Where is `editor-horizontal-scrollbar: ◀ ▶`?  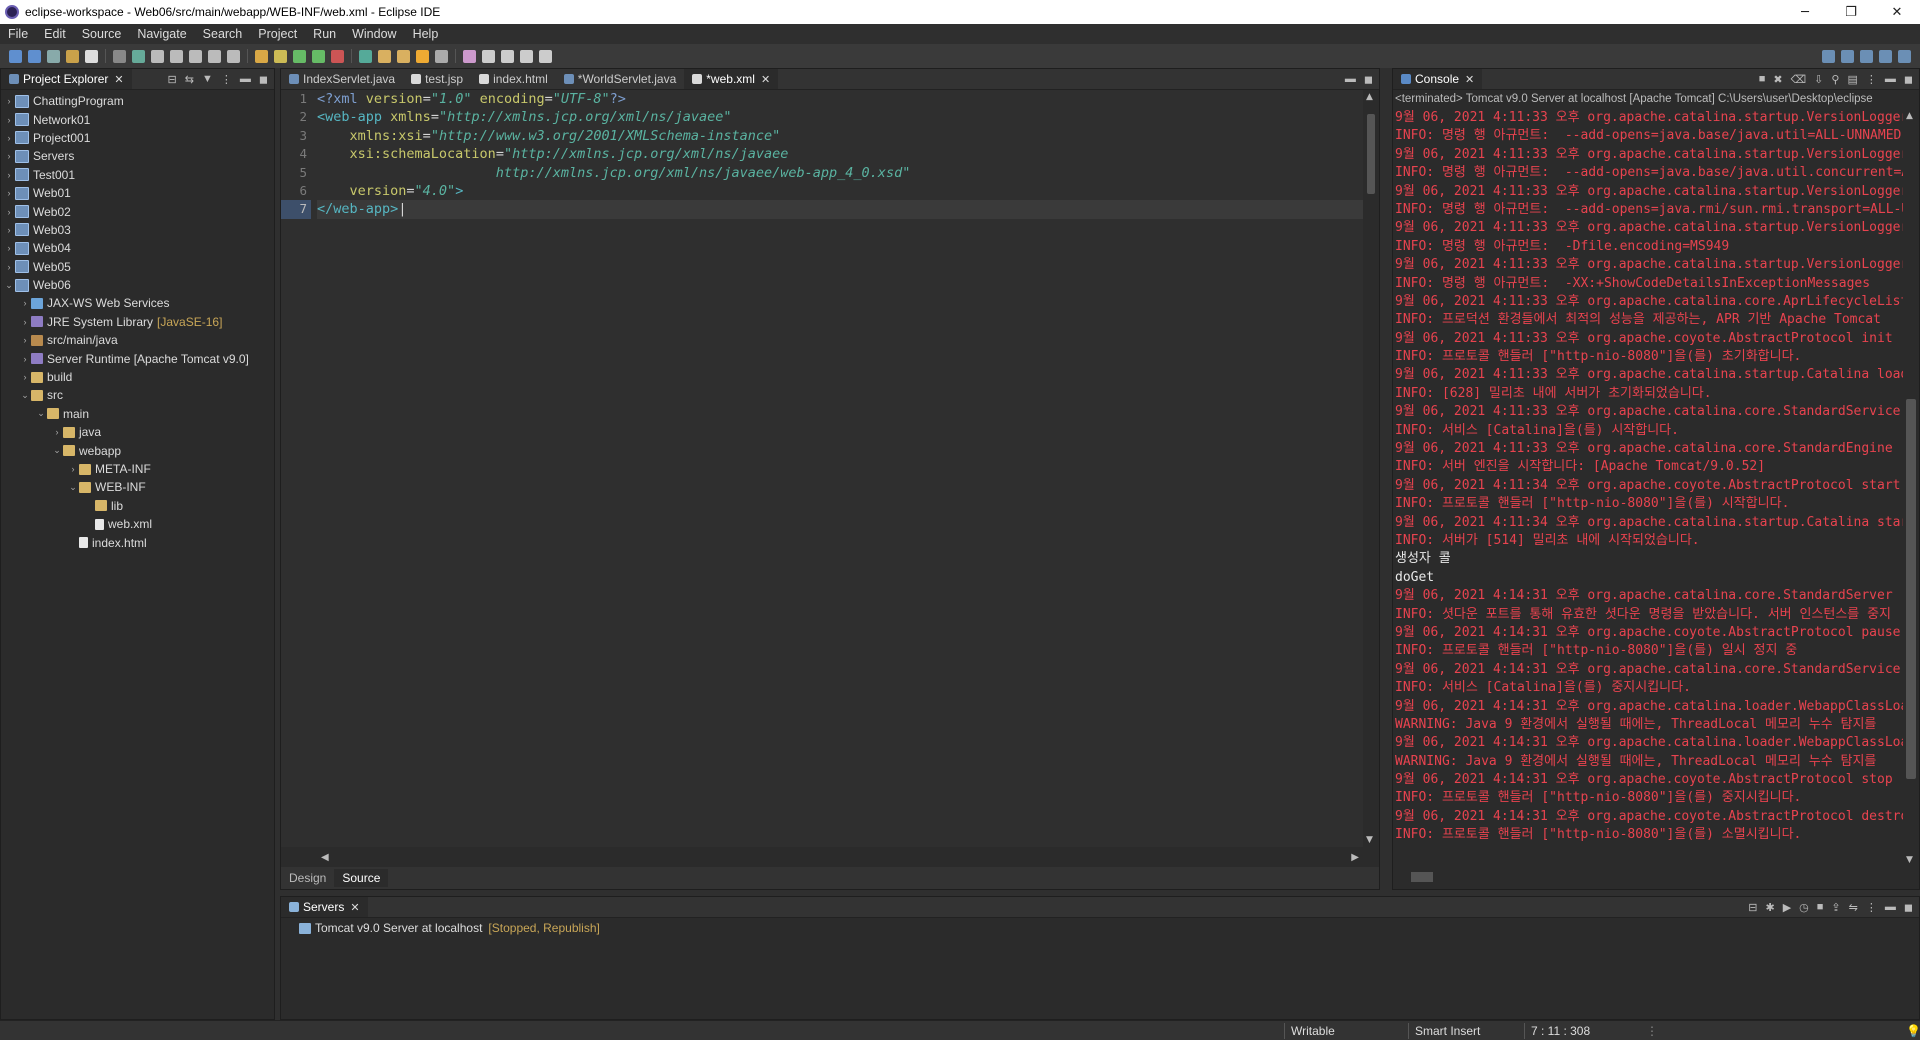 editor-horizontal-scrollbar: ◀ ▶ is located at coordinates (840, 857).